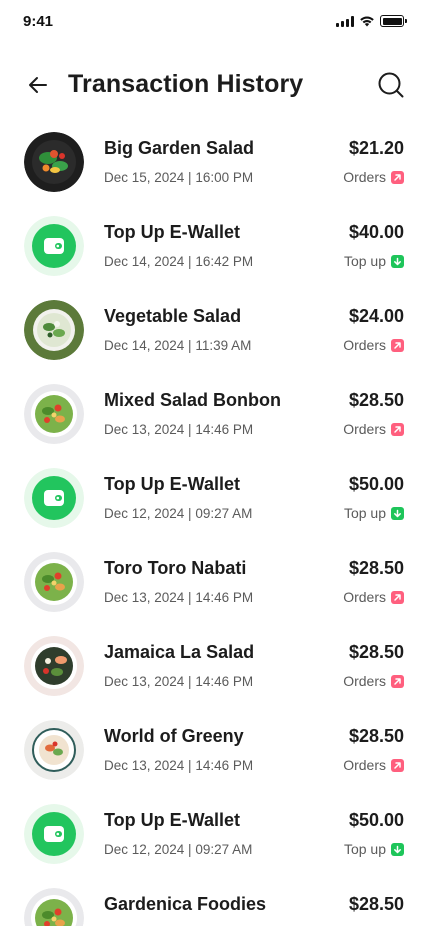 The height and width of the screenshot is (926, 428). What do you see at coordinates (175, 568) in the screenshot?
I see `transaction-name: Toro Toro Nabati` at bounding box center [175, 568].